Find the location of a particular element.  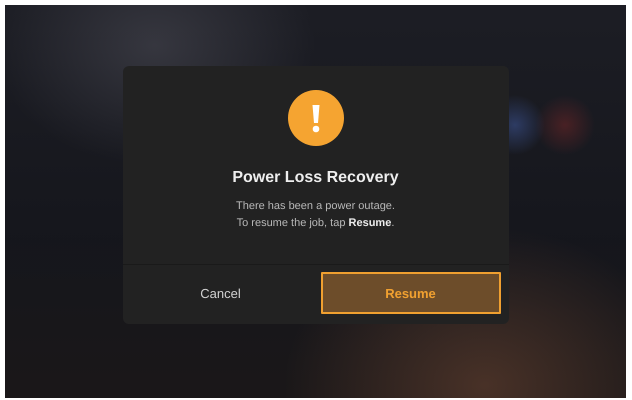

warning-icon is located at coordinates (316, 118).